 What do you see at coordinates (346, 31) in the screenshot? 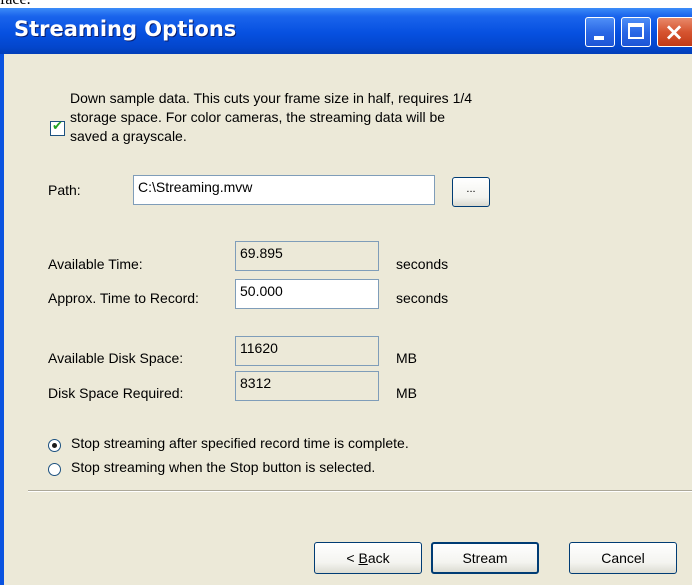
I see `title-bar: Streaming Options ×` at bounding box center [346, 31].